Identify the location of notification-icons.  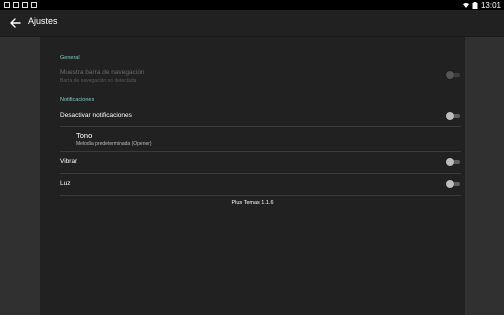
(20, 5).